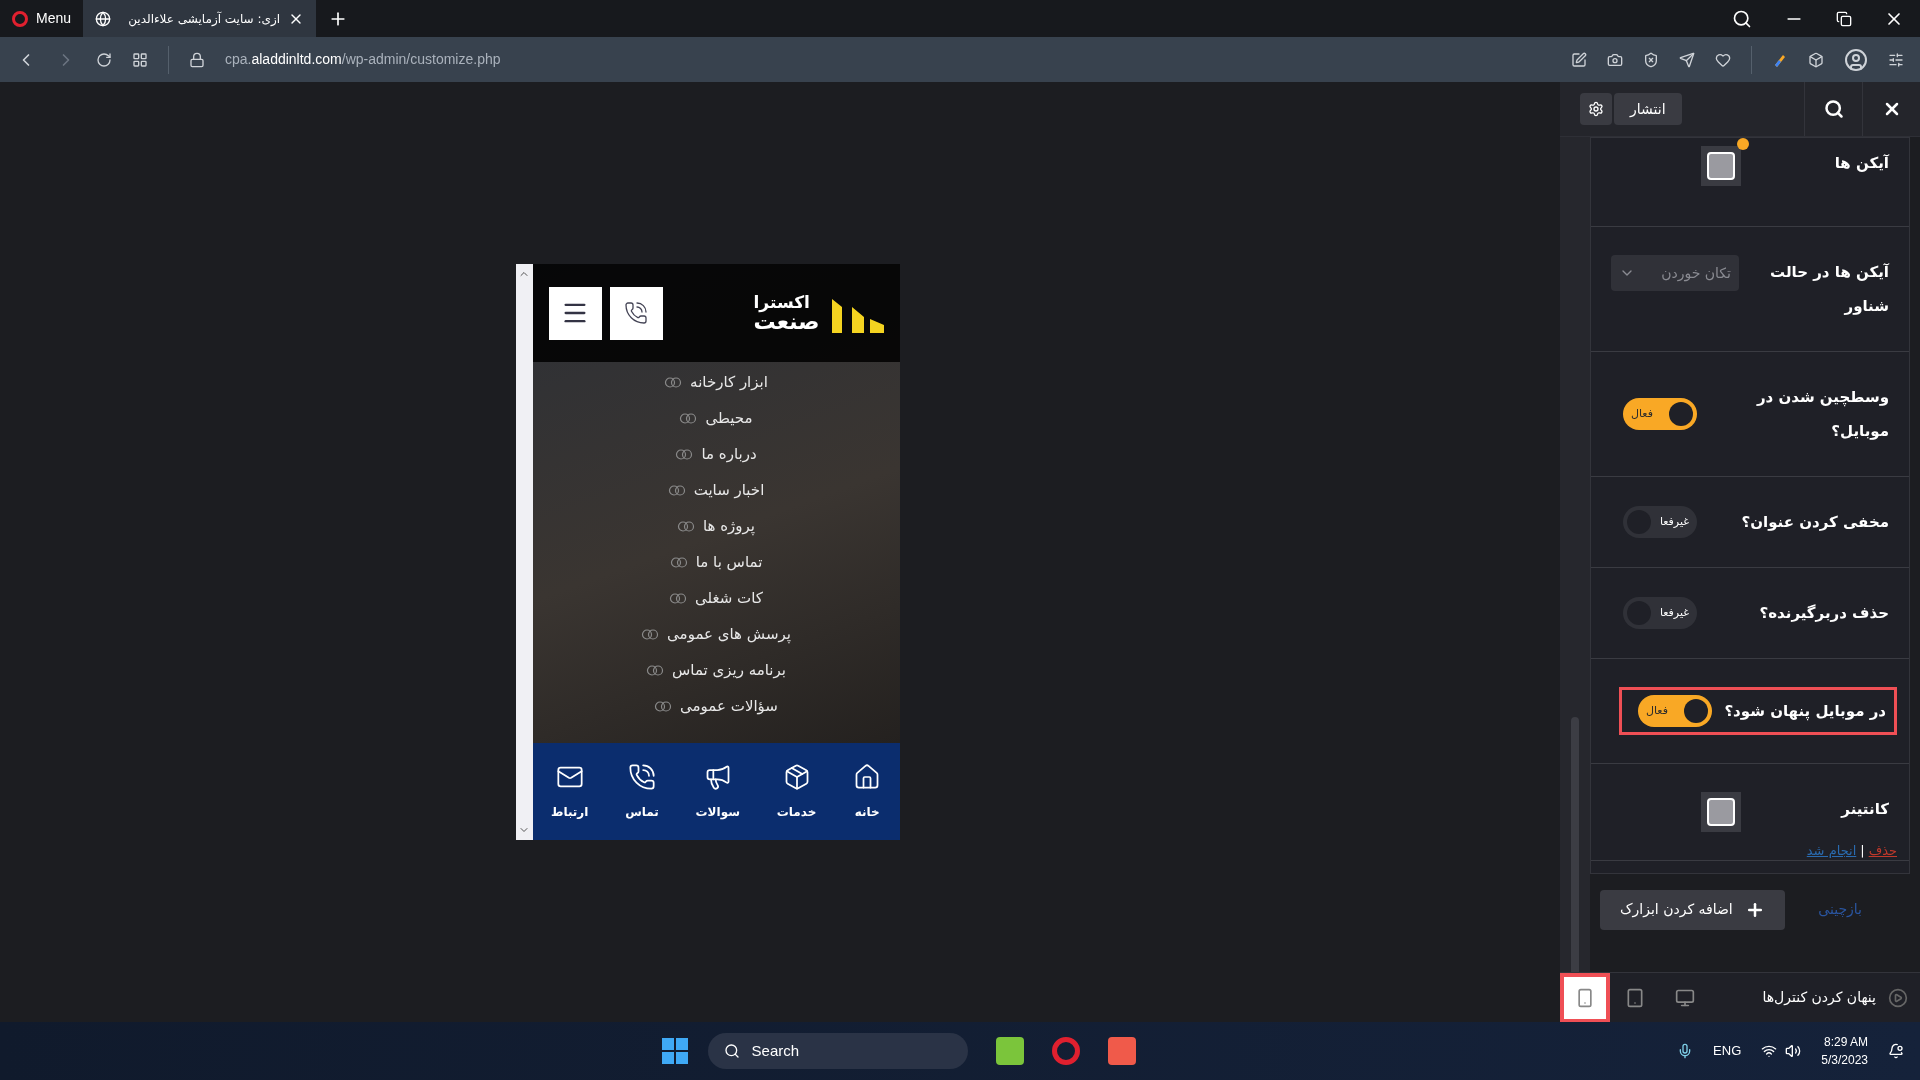  I want to click on menu-link: ابزار کارخانه, so click(729, 382).